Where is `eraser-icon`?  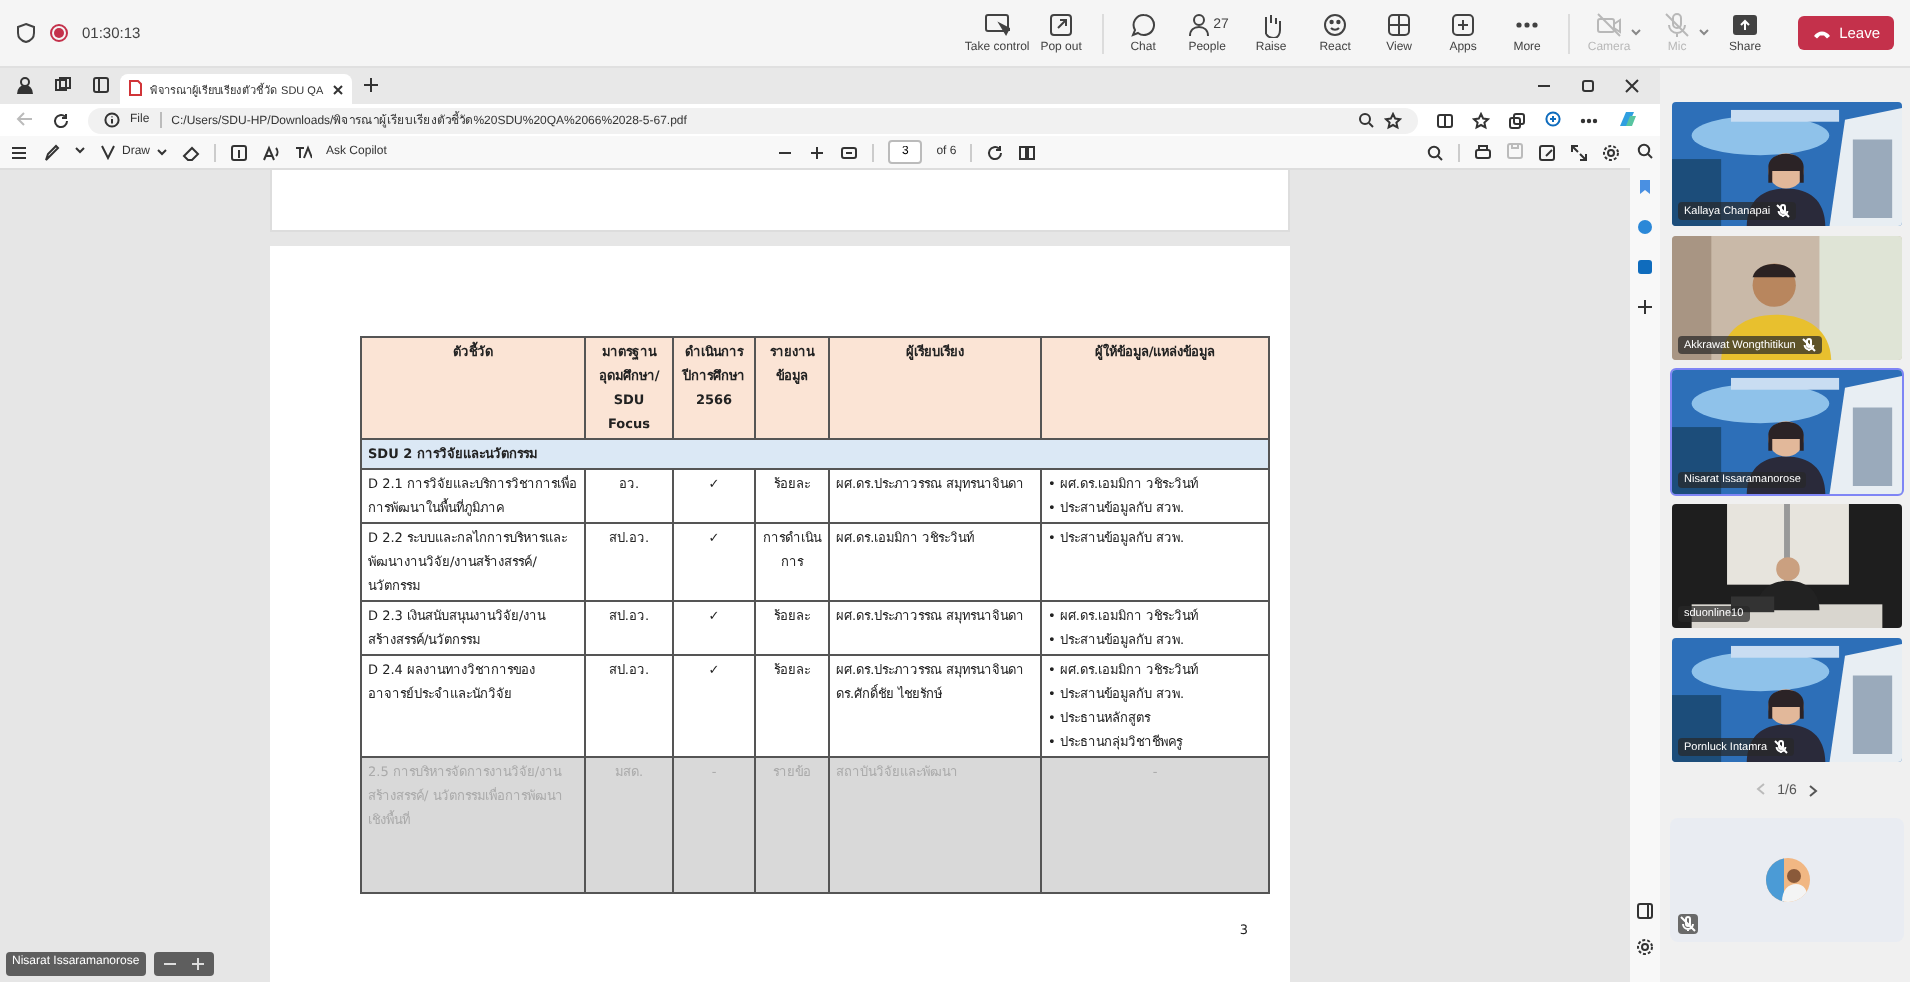
eraser-icon is located at coordinates (191, 152).